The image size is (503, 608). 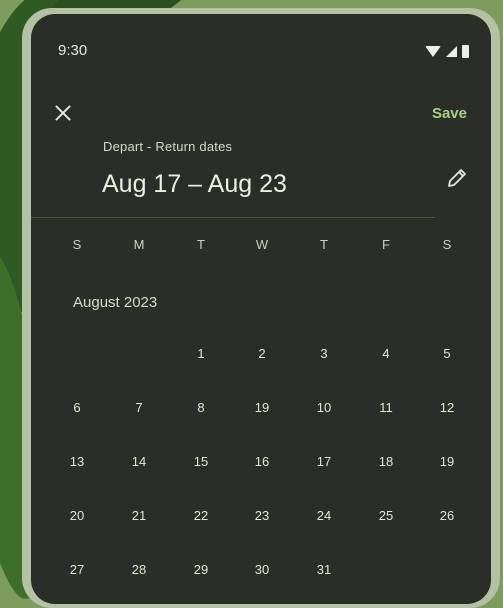 What do you see at coordinates (457, 178) in the screenshot?
I see `edit-icon` at bounding box center [457, 178].